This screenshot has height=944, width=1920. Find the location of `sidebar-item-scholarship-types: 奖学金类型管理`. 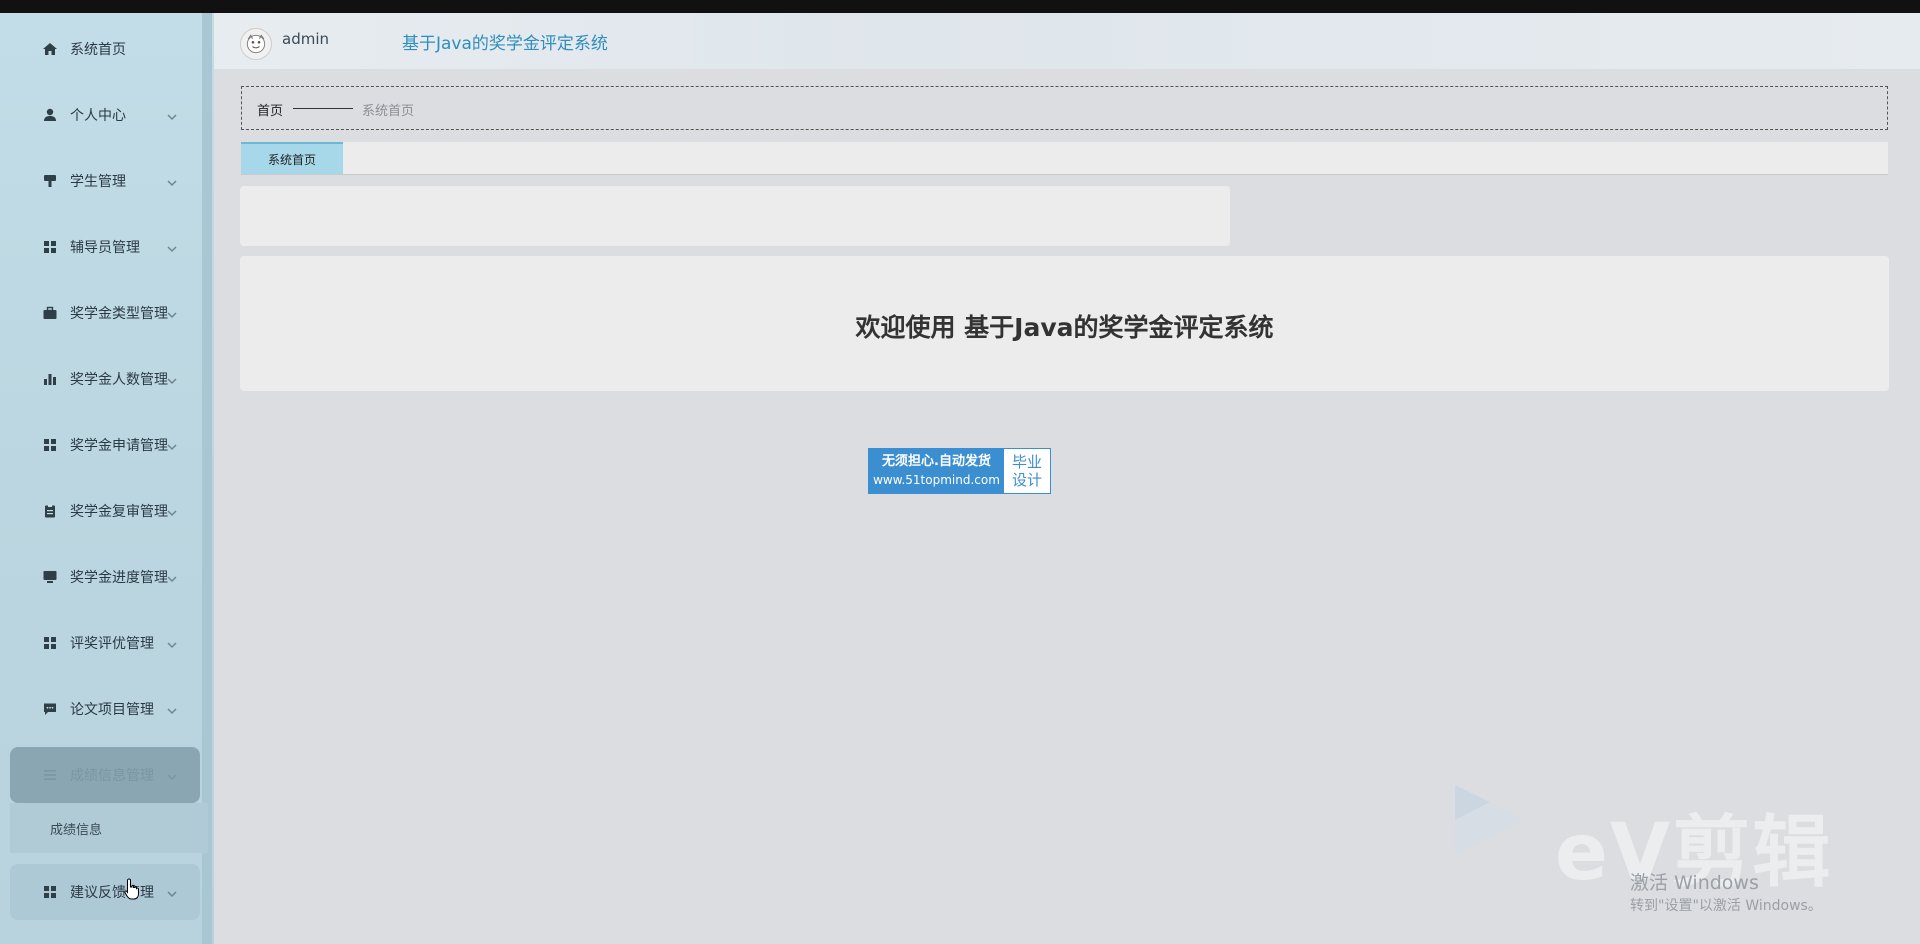

sidebar-item-scholarship-types: 奖学金类型管理 is located at coordinates (100, 313).